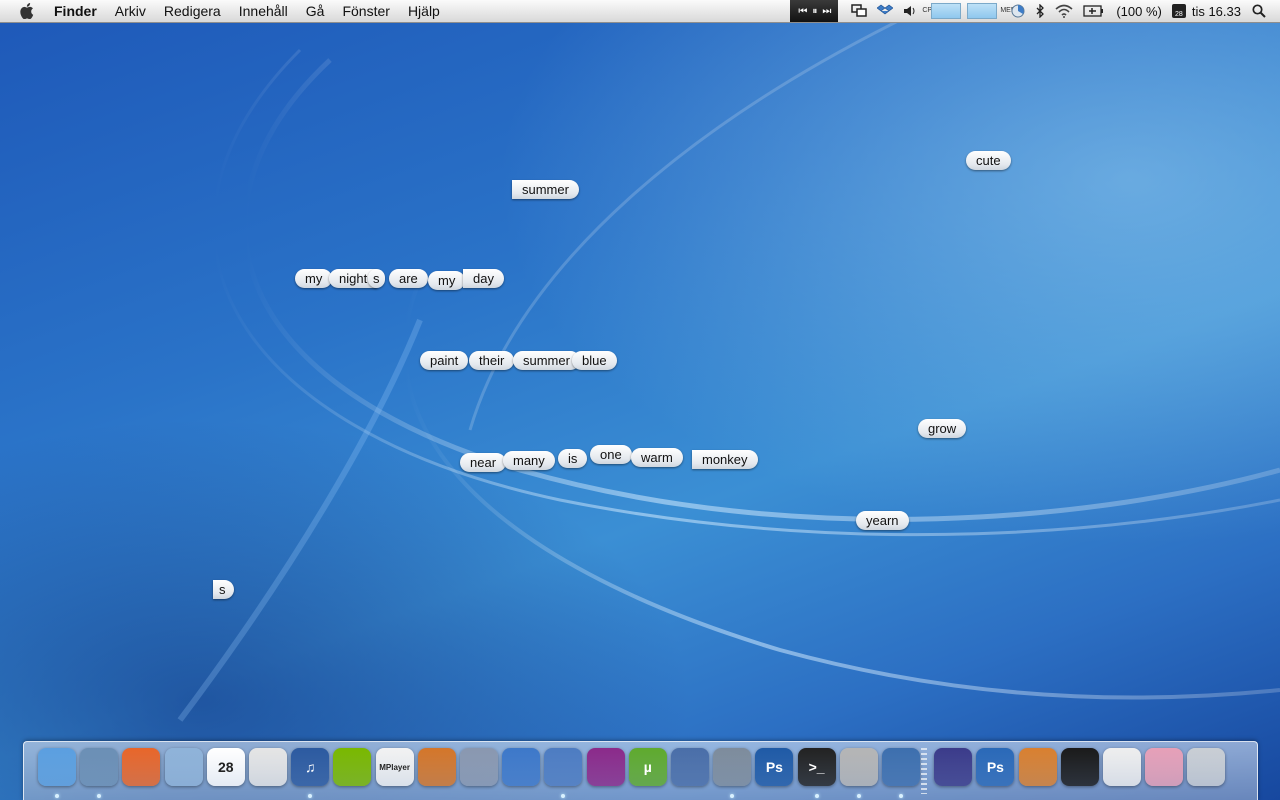  I want to click on itunes-icon: ♫, so click(310, 767).